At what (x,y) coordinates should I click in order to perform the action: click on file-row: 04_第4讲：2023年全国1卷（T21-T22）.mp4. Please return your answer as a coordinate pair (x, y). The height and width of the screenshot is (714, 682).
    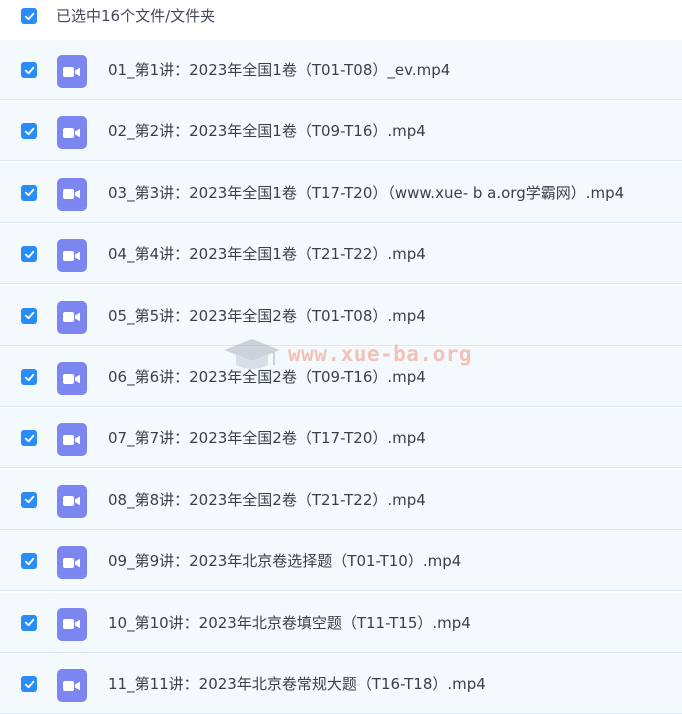
    Looking at the image, I should click on (341, 254).